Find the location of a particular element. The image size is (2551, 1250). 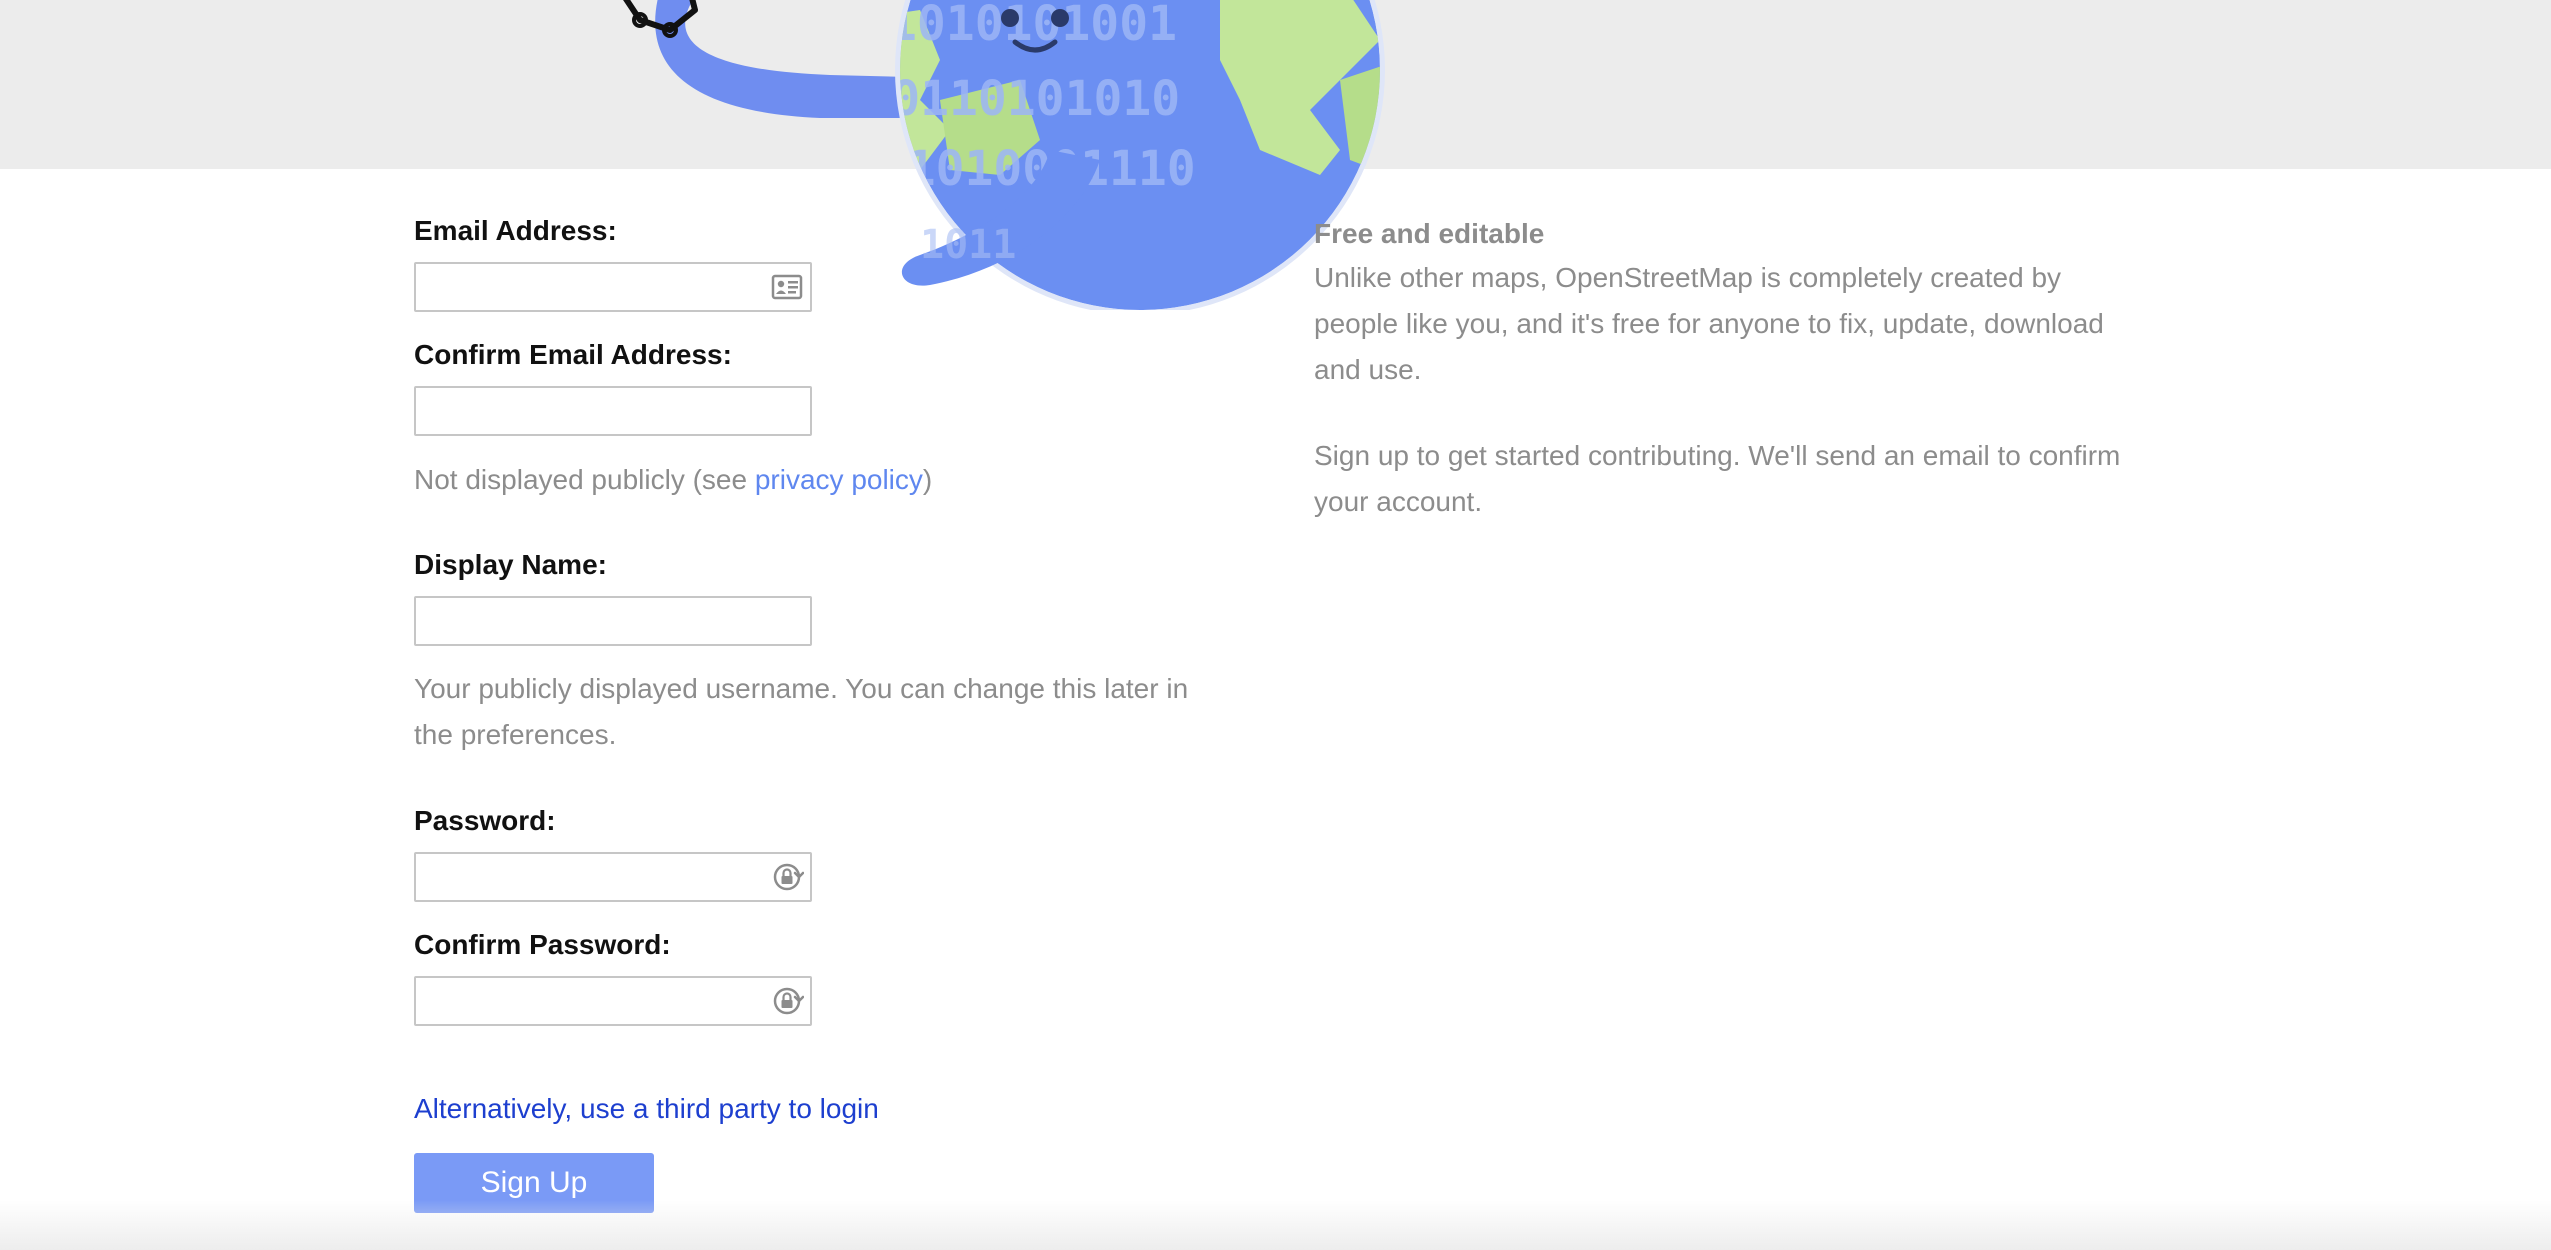

confirm-email-label: Confirm Email Address: is located at coordinates (573, 354).